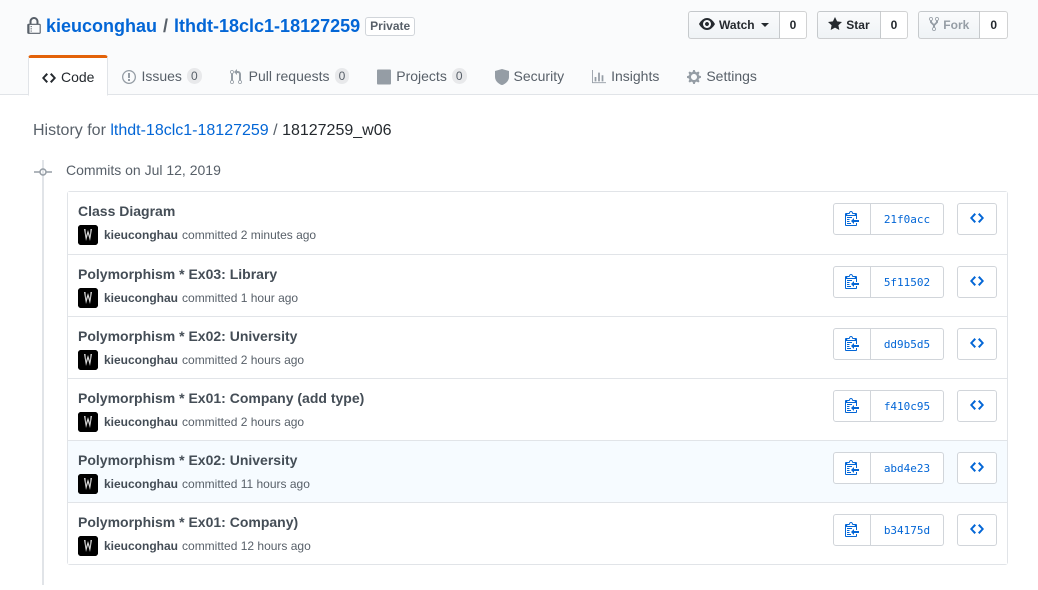 Image resolution: width=1038 pixels, height=590 pixels. Describe the element at coordinates (143, 170) in the screenshot. I see `commit-group-title: Commits on Jul 12, 2019` at that location.